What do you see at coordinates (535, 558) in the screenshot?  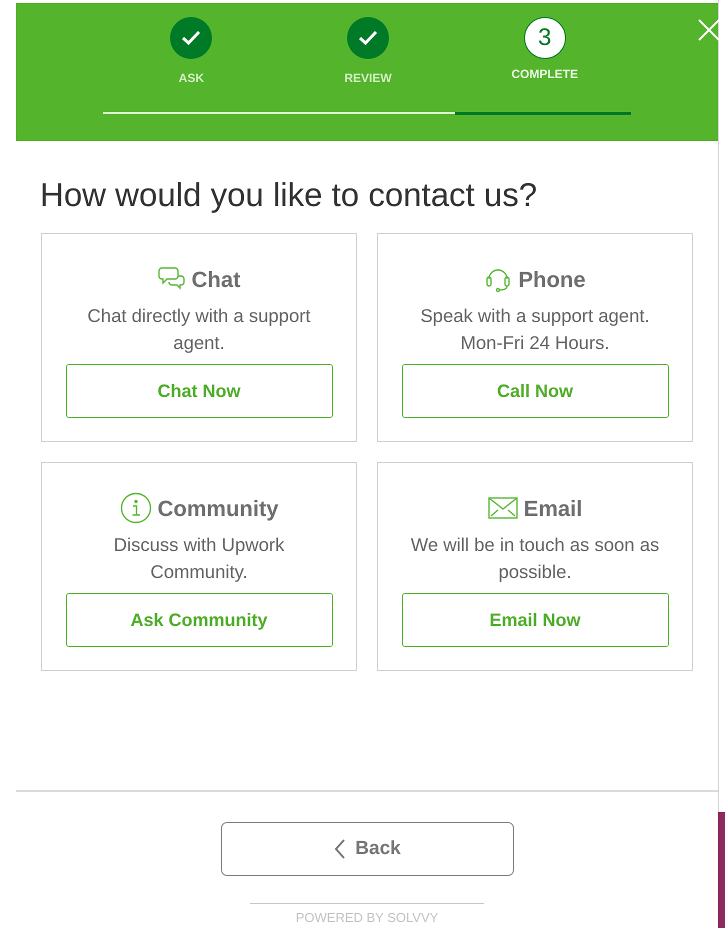 I see `card-description: We will be in touch as soon as possible.` at bounding box center [535, 558].